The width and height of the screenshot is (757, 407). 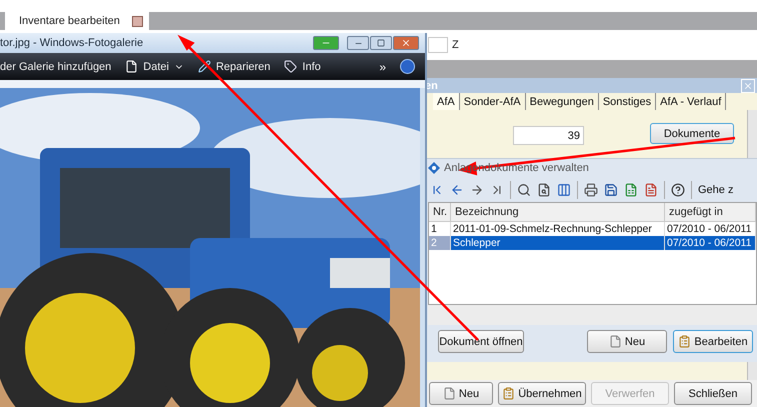 What do you see at coordinates (481, 341) in the screenshot?
I see `dialog-button: Dokument öffnen` at bounding box center [481, 341].